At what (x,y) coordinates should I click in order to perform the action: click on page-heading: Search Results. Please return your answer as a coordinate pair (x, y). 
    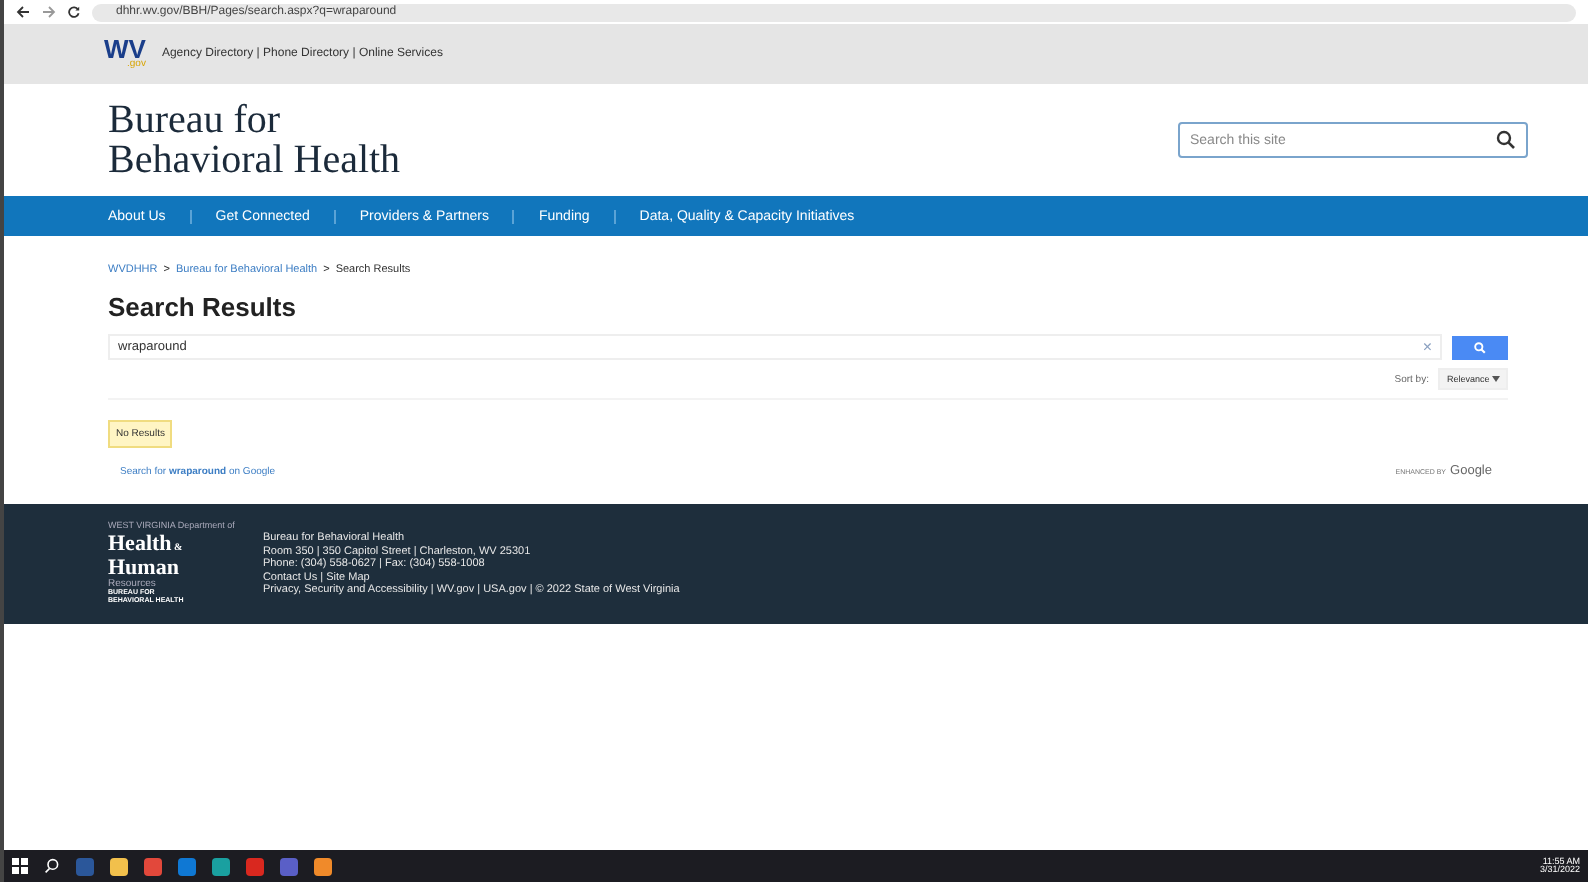
    Looking at the image, I should click on (203, 307).